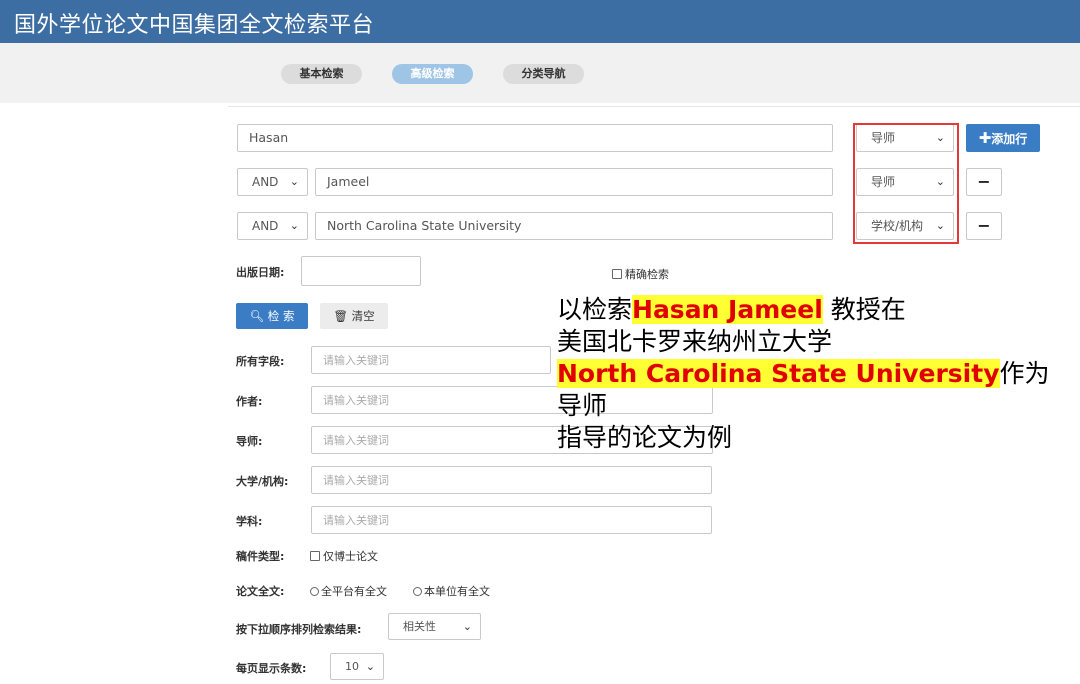  What do you see at coordinates (361, 271) in the screenshot?
I see `publish-date-input` at bounding box center [361, 271].